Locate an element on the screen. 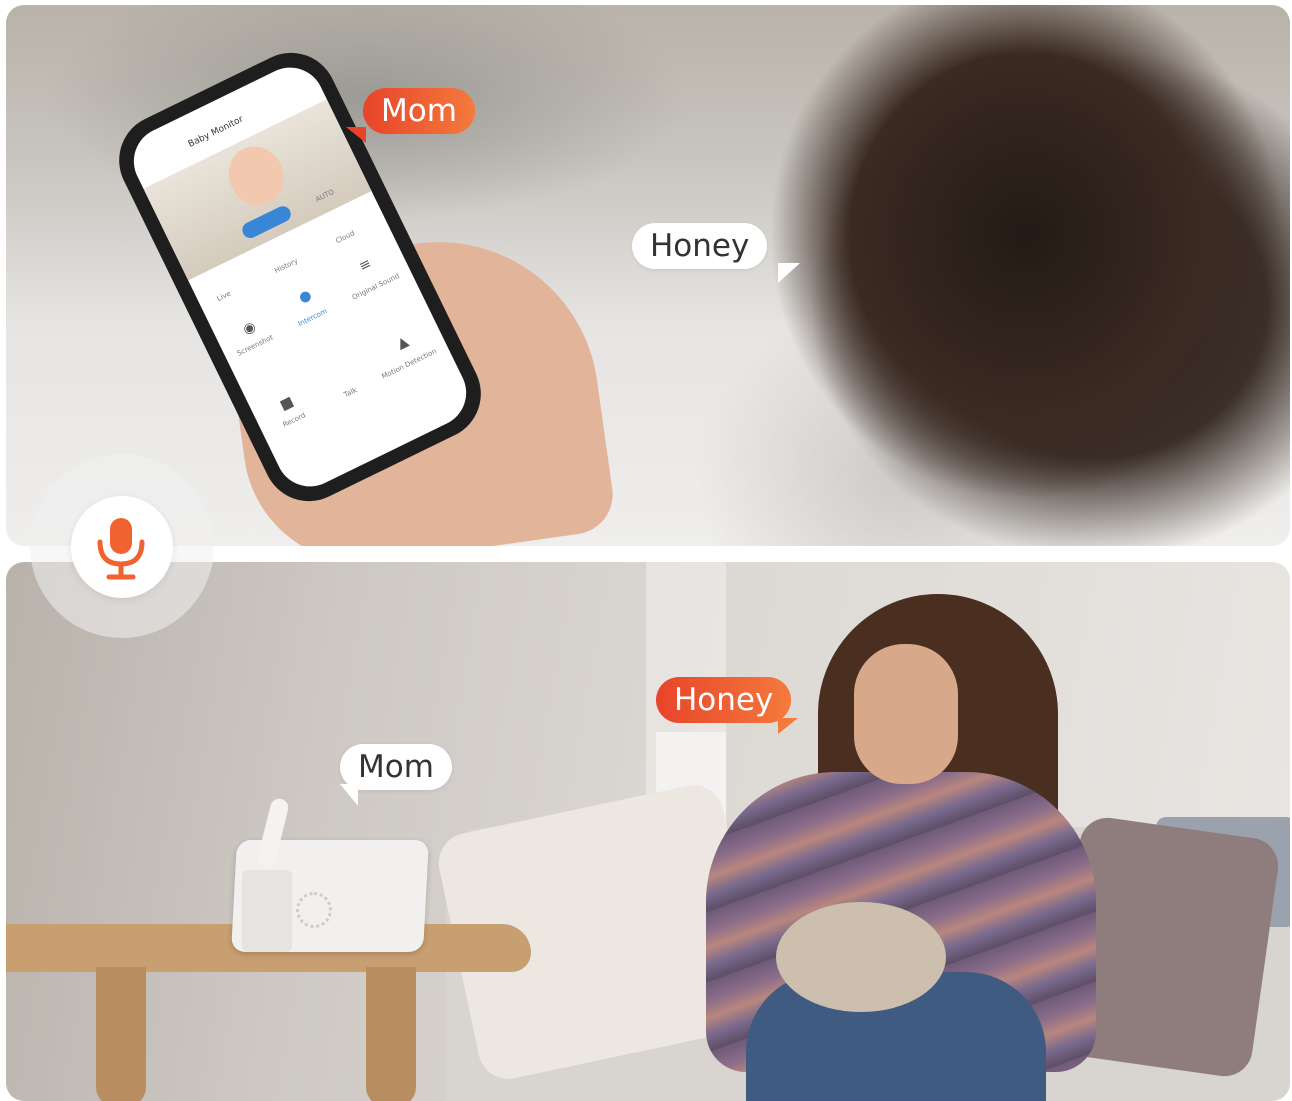 This screenshot has width=1292, height=1101. control-motion-detection: Motion Detection is located at coordinates (409, 364).